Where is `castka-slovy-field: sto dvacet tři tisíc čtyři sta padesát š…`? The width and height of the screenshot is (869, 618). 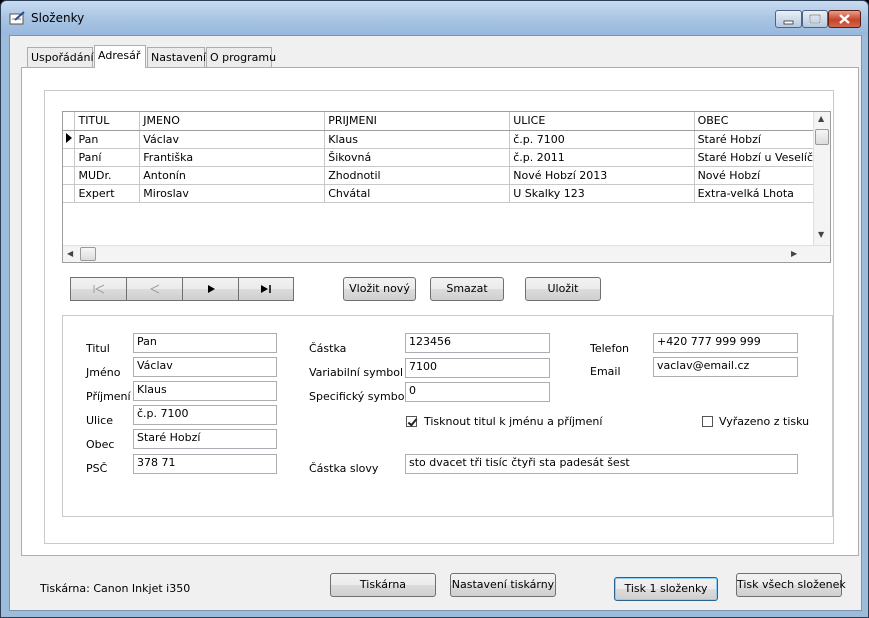 castka-slovy-field: sto dvacet tři tisíc čtyři sta padesát š… is located at coordinates (601, 464).